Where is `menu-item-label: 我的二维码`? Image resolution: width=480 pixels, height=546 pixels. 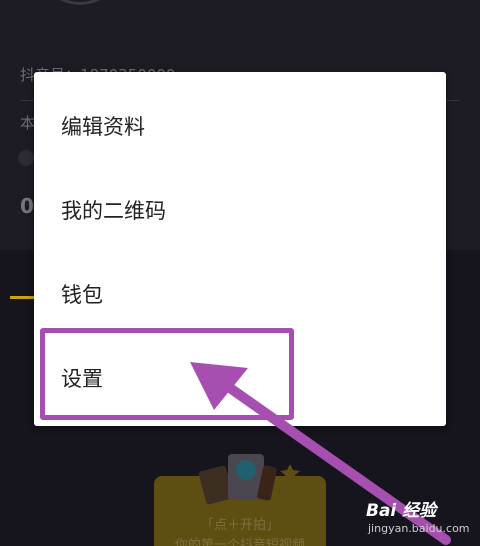
menu-item-label: 我的二维码 is located at coordinates (113, 211).